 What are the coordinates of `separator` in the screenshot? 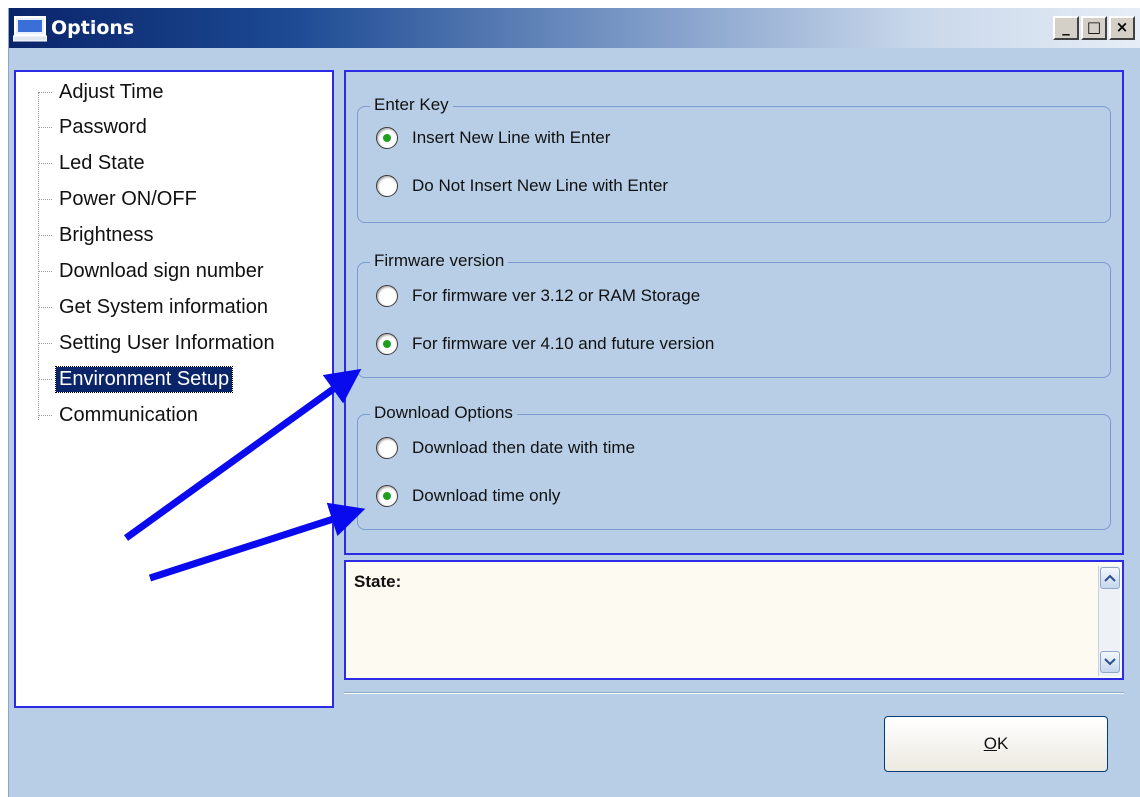 It's located at (734, 693).